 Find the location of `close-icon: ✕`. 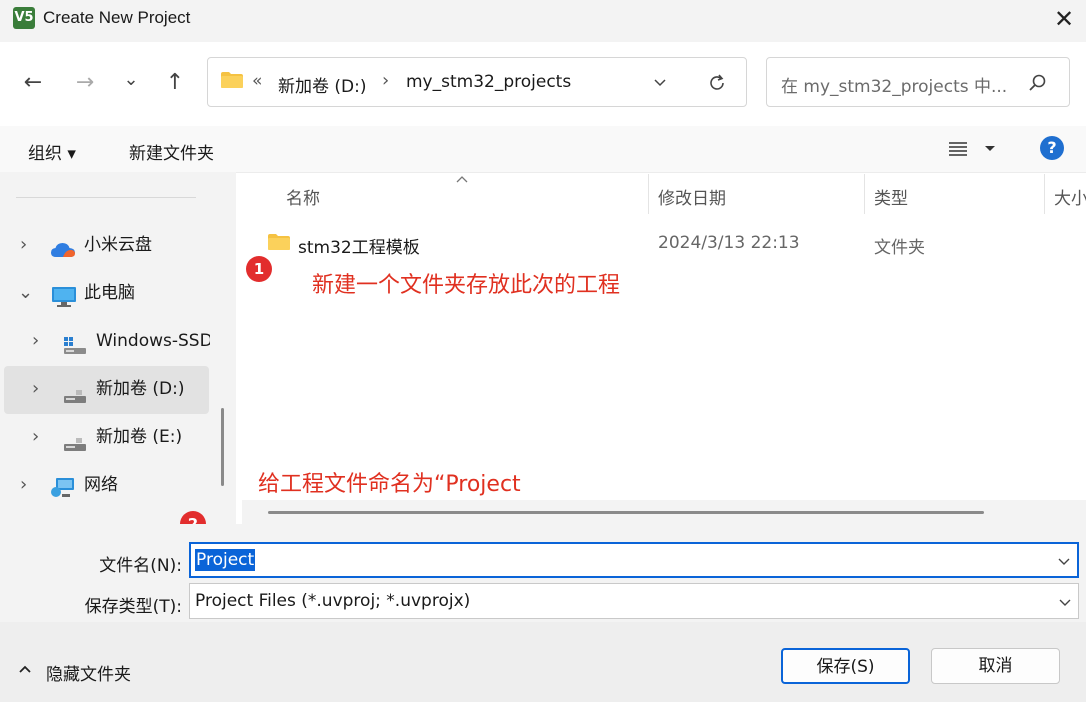

close-icon: ✕ is located at coordinates (1064, 19).